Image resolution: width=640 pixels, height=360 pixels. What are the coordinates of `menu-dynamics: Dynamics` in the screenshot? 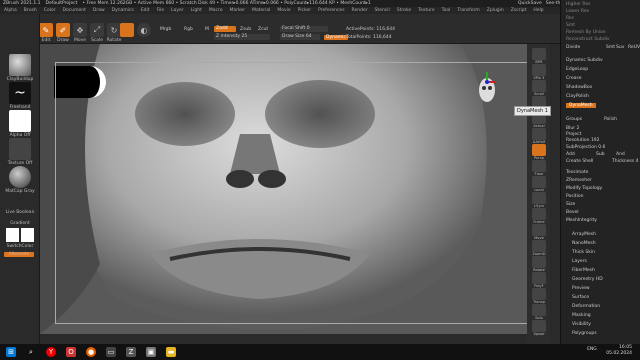 It's located at (123, 10).